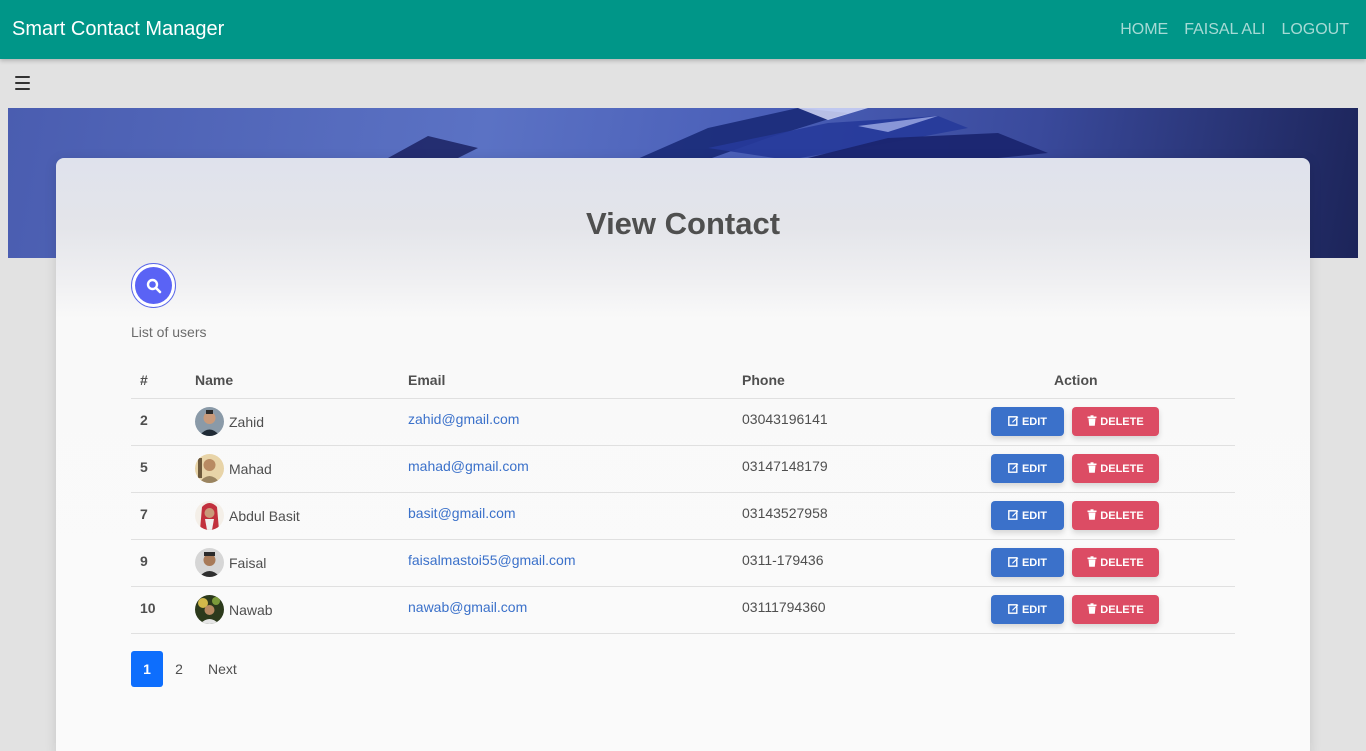  I want to click on contact-name: Faisal, so click(248, 562).